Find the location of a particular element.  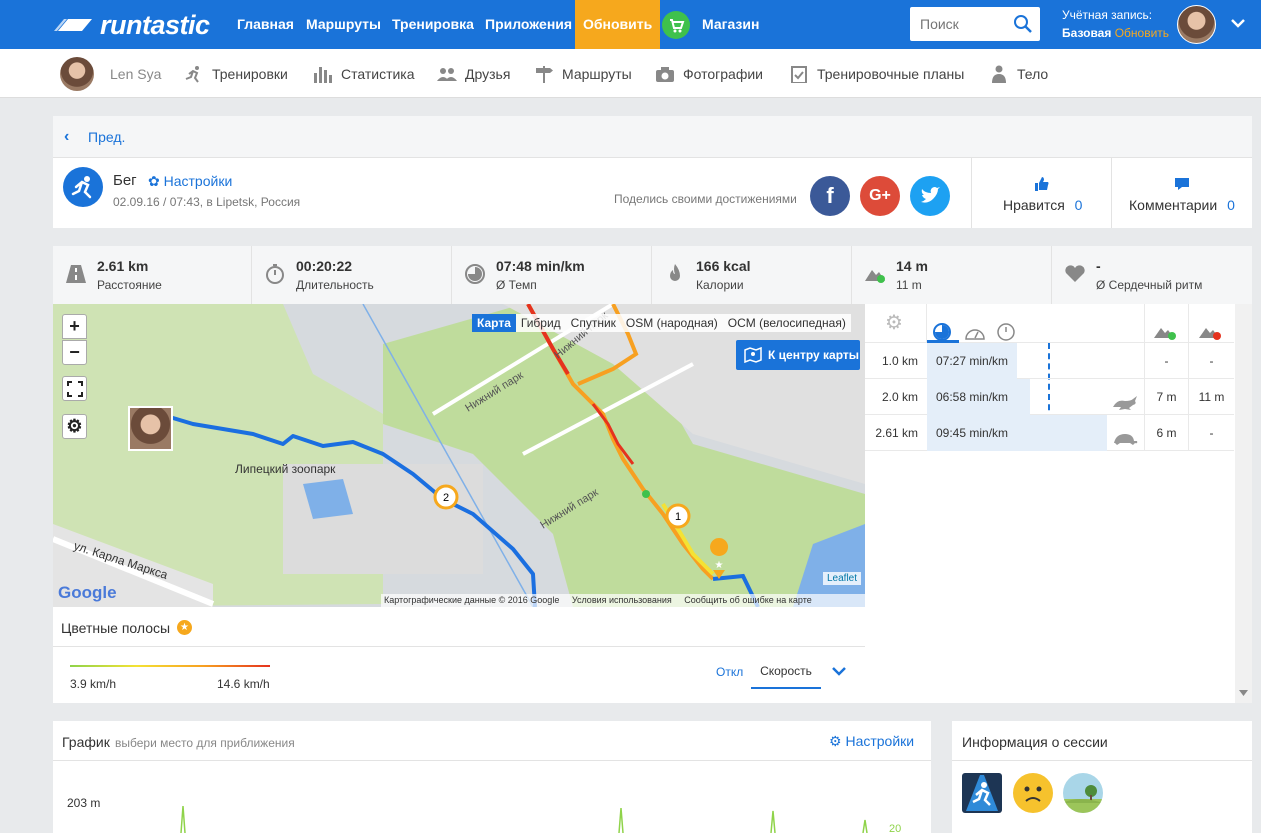

subnav-routes-label: Маршруты is located at coordinates (597, 73).